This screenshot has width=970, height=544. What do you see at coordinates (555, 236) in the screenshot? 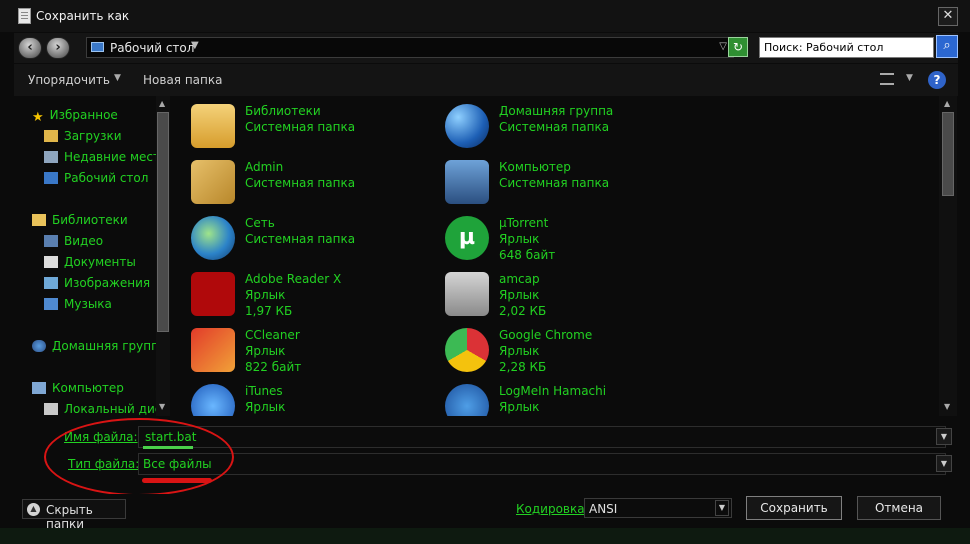
I see `list-item: µ µTorrent Ярлык 648 байт` at bounding box center [555, 236].